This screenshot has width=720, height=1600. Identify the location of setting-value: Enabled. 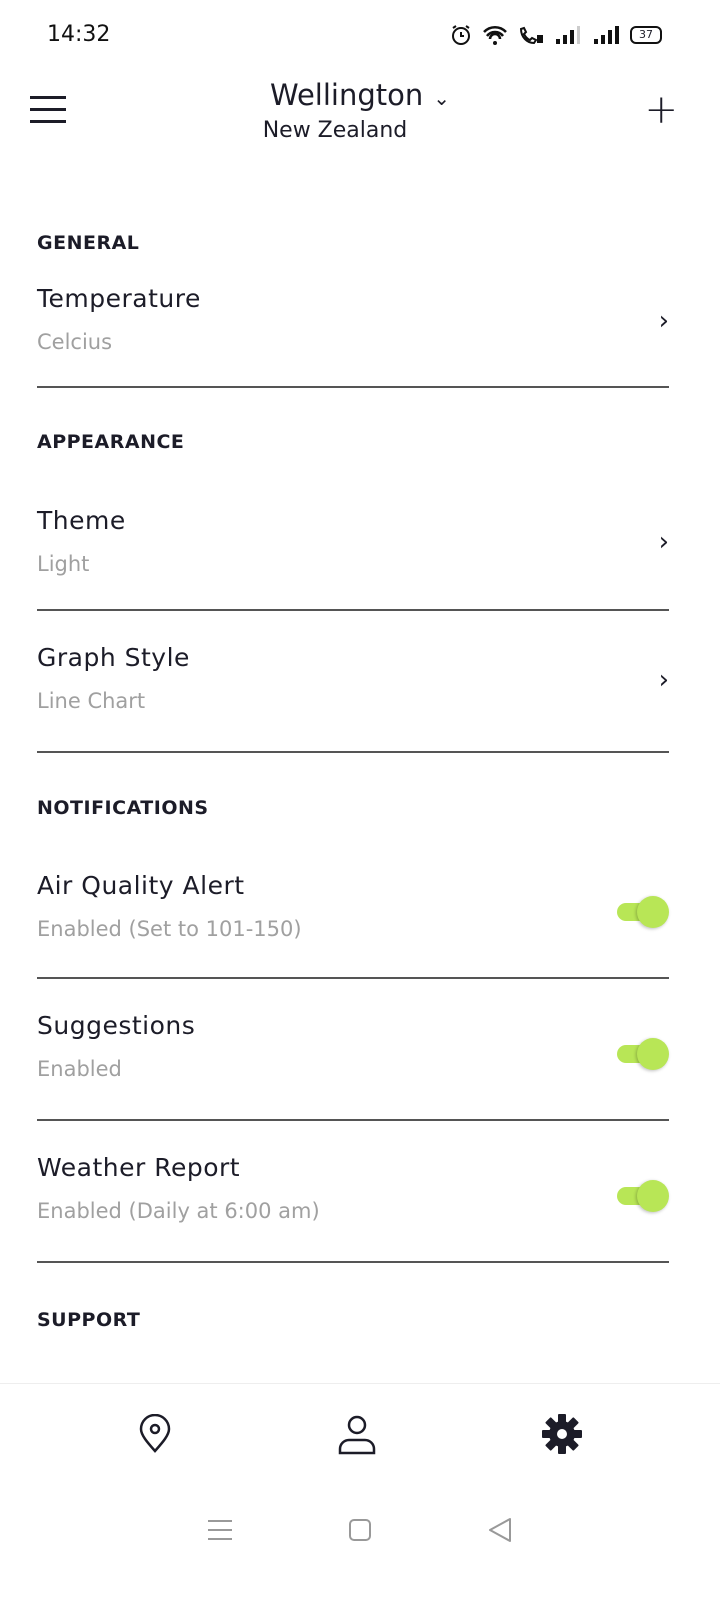
(79, 1069).